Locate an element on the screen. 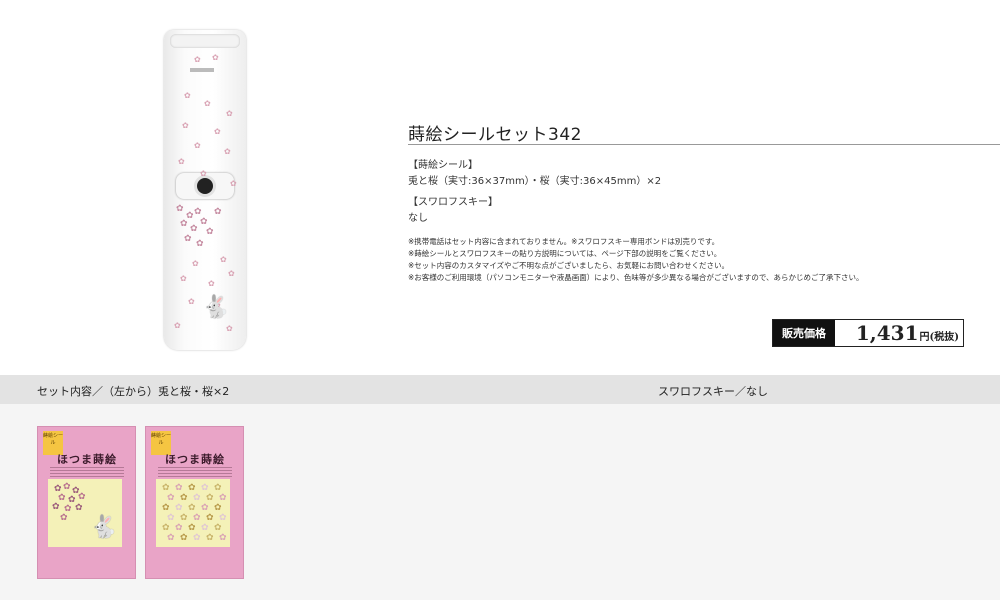 This screenshot has height=600, width=1000. flip-phone-illustration: ✿ ✿ ✿ ✿ ✿ ✿ ✿ ✿ ✿ ✿ ✿ ✿ ✿ ✿ ✿ ✿ ✿ ✿ ✿ ✿ ✿ ✿ ✿ ✿ ✿ ✿ ✿ ✿ ✿ ✿ ✿ 🐇 is located at coordinates (205, 190).